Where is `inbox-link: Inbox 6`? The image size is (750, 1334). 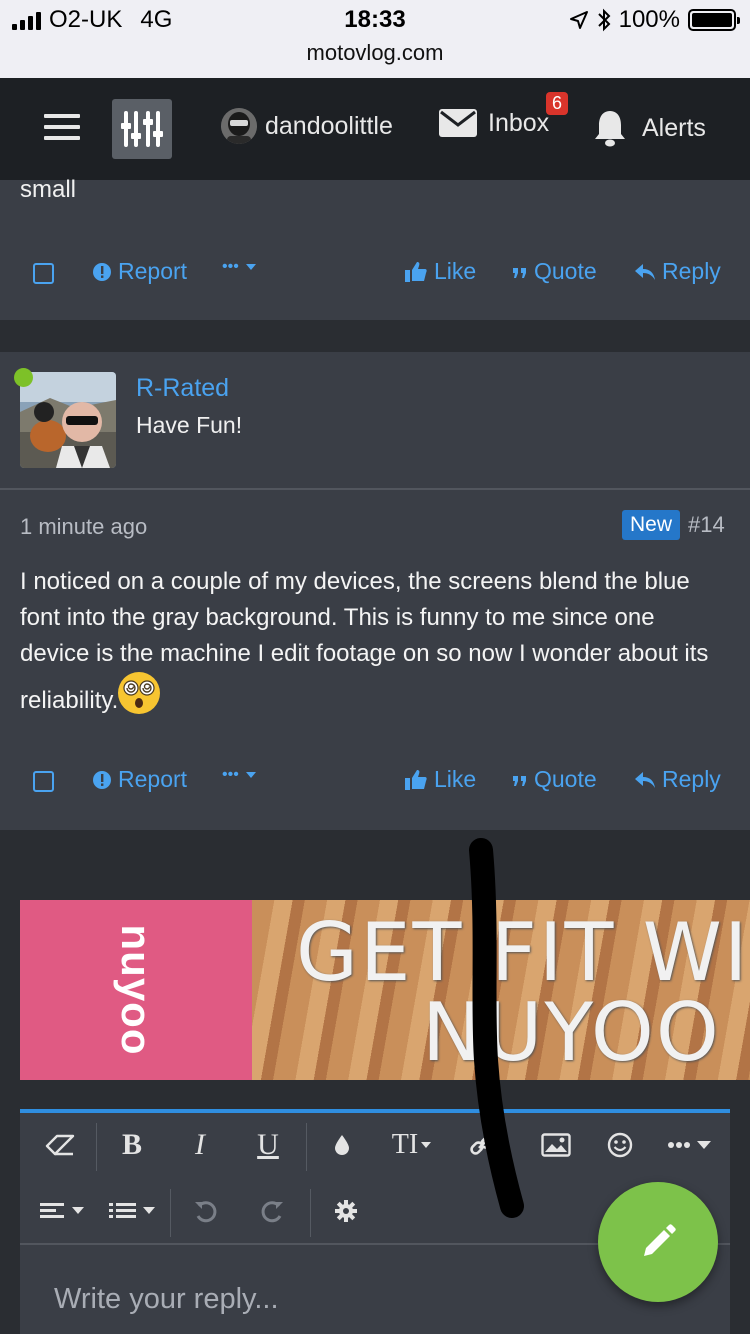
inbox-link: Inbox 6 is located at coordinates (503, 115).